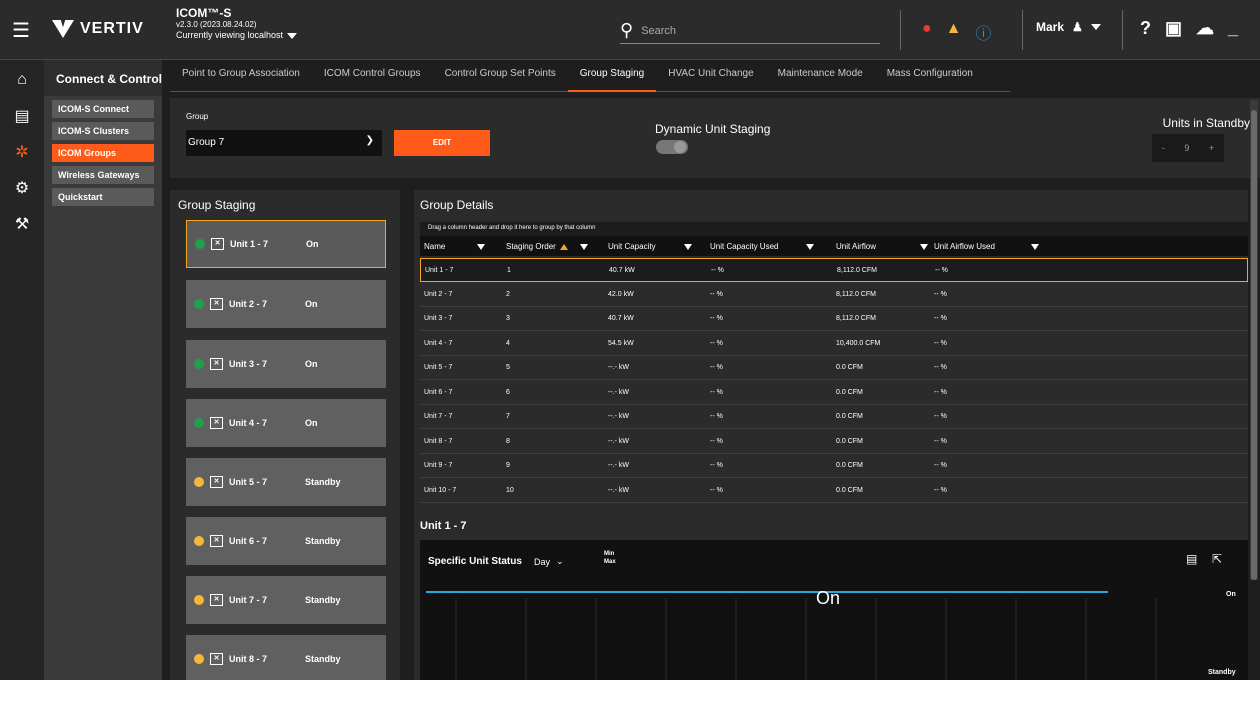 The image size is (1260, 709). I want to click on unit-card: ✕ Unit 8 - 7 Standby, so click(286, 659).